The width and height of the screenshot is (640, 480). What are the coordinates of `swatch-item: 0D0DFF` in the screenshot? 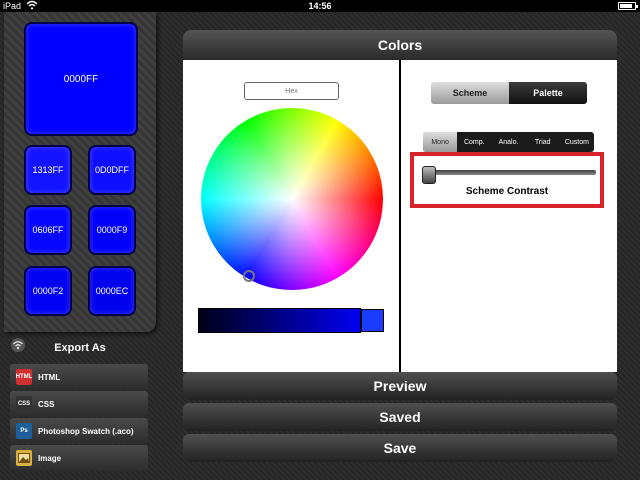 It's located at (112, 170).